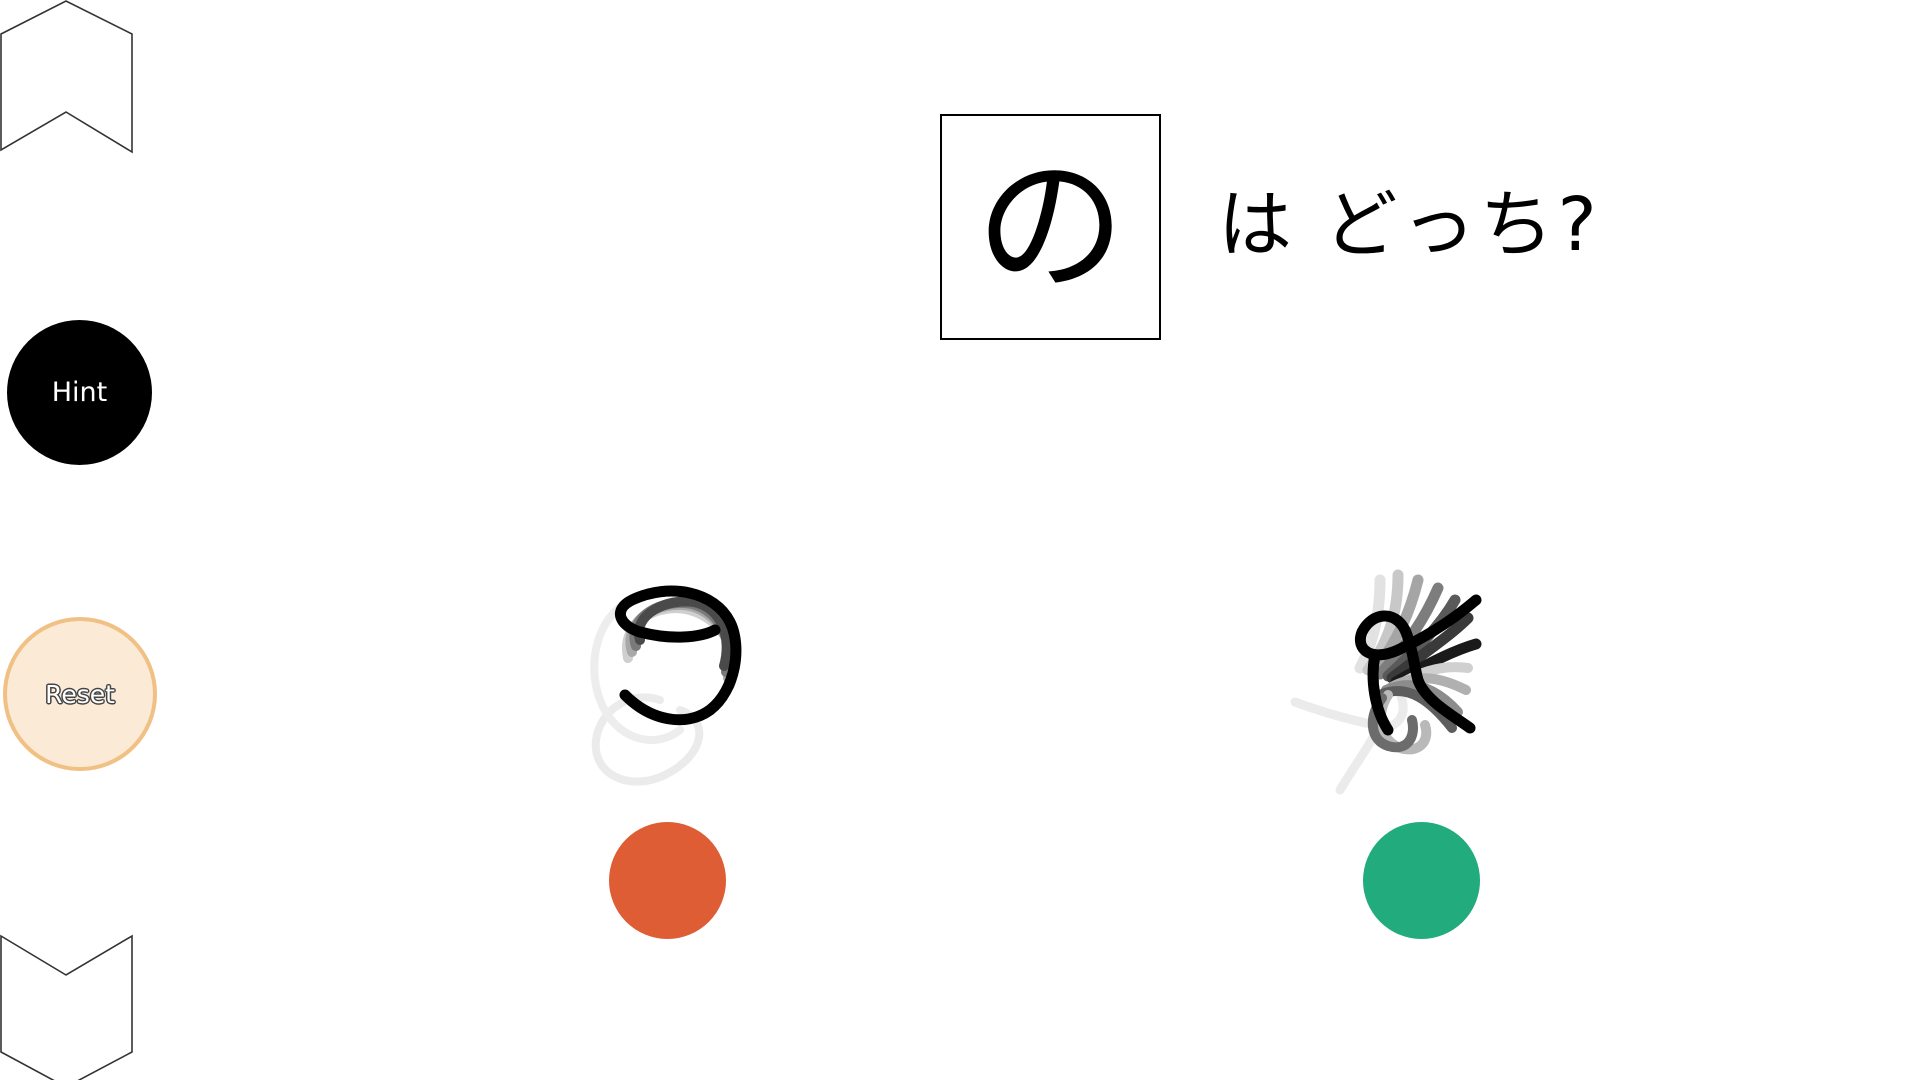 Image resolution: width=1920 pixels, height=1080 pixels. What do you see at coordinates (655, 665) in the screenshot?
I see `choice-left-stroke-animation` at bounding box center [655, 665].